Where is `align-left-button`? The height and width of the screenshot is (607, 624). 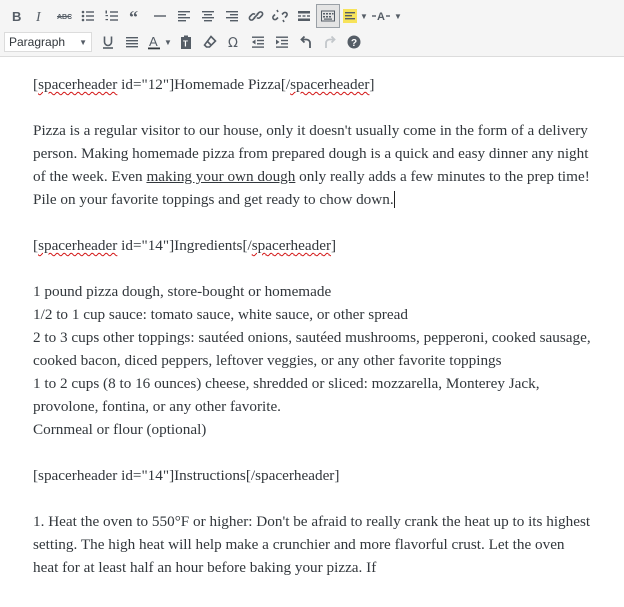 align-left-button is located at coordinates (184, 16).